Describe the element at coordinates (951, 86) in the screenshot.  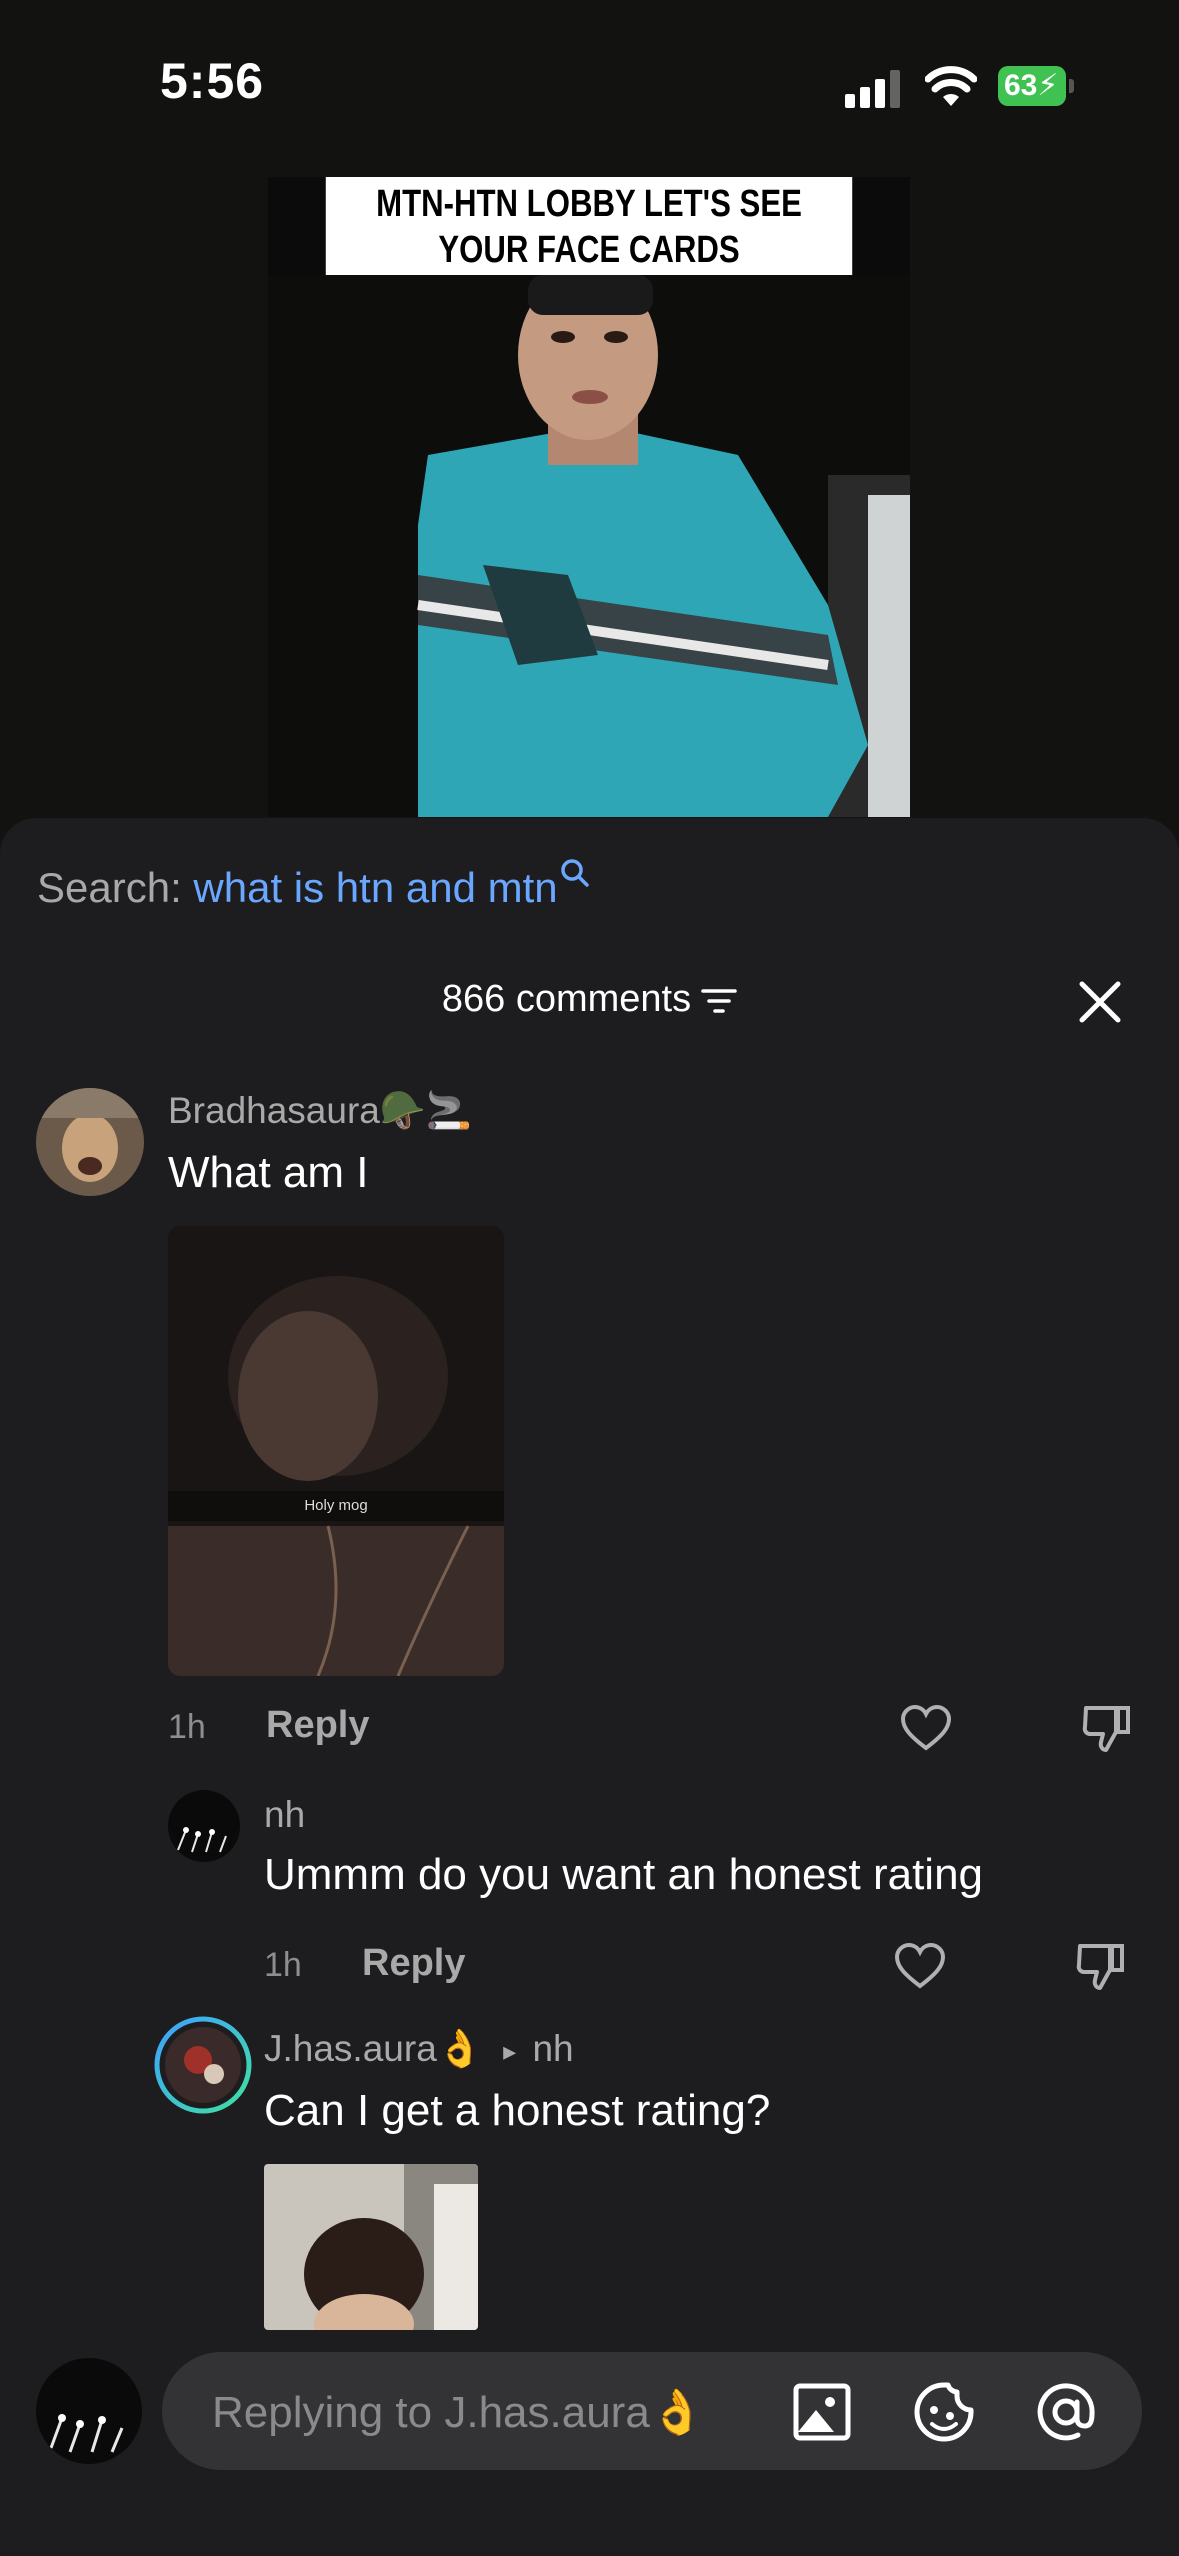
I see `wifi-icon` at that location.